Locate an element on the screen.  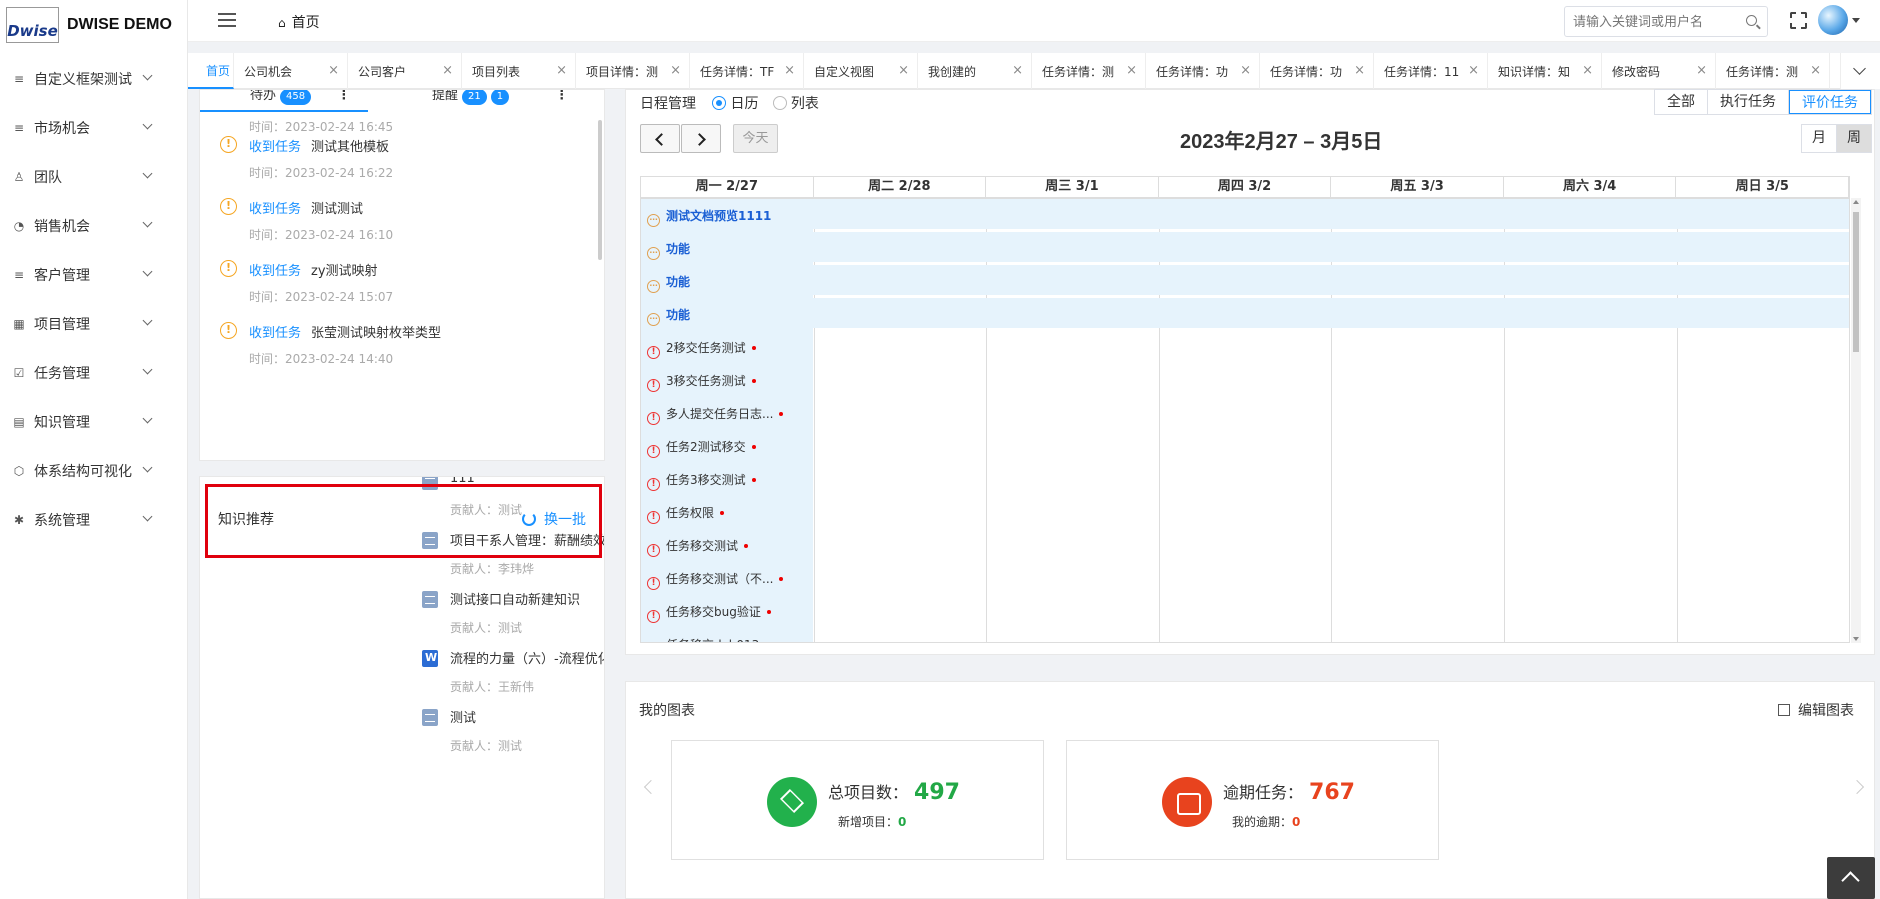
todo-count-badge: 458 is located at coordinates (296, 97).